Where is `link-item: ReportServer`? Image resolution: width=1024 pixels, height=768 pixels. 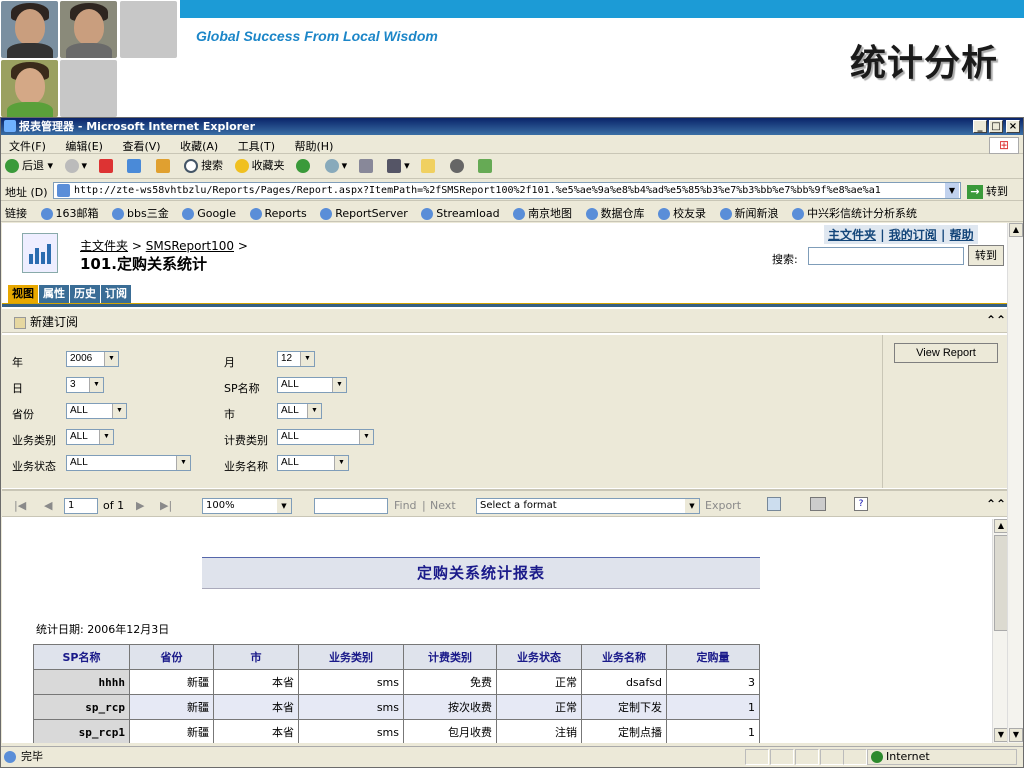
link-item: ReportServer is located at coordinates (364, 213).